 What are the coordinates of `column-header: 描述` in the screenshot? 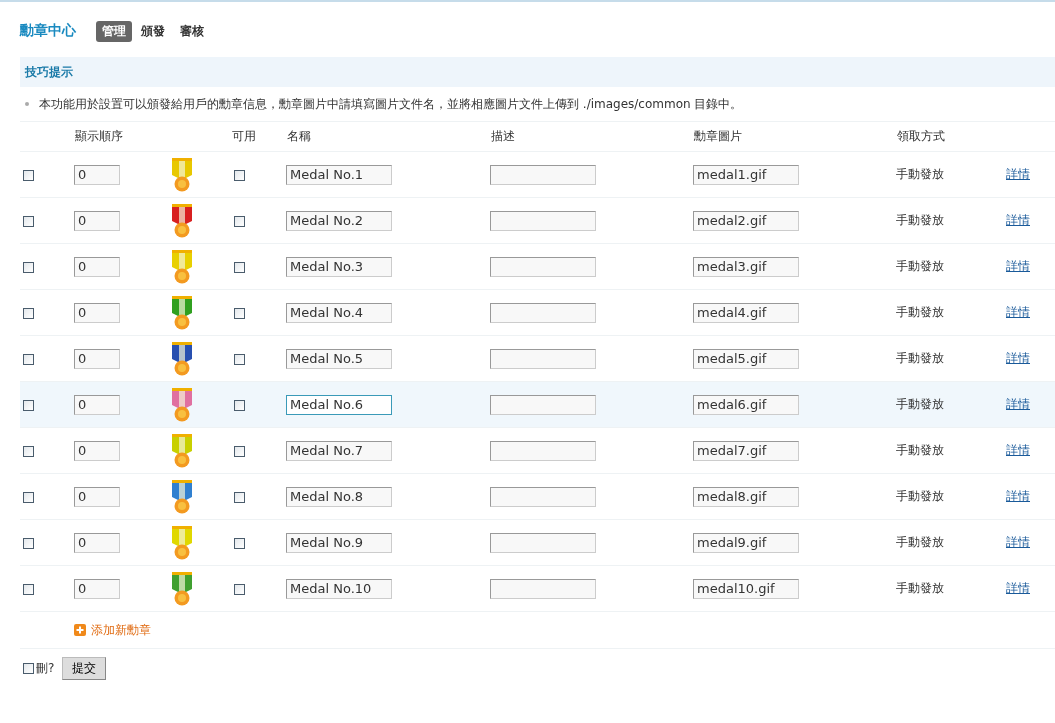 It's located at (591, 137).